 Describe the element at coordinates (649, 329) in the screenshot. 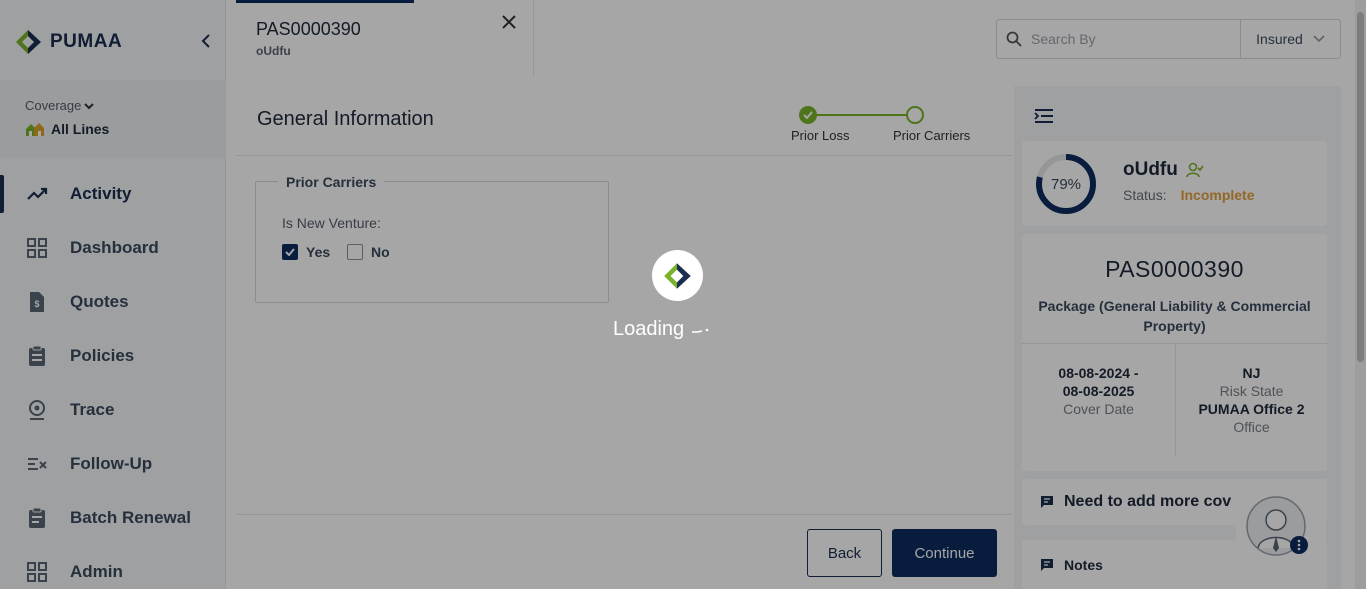

I see `loading-label: Loading` at that location.